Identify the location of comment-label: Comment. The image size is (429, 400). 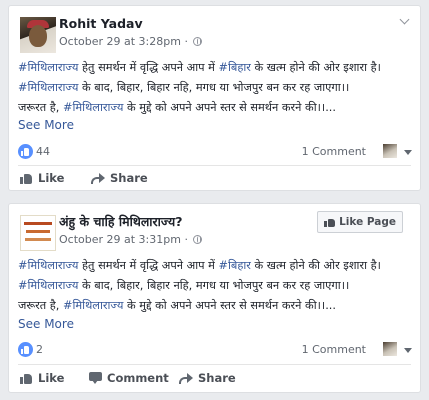
(138, 378).